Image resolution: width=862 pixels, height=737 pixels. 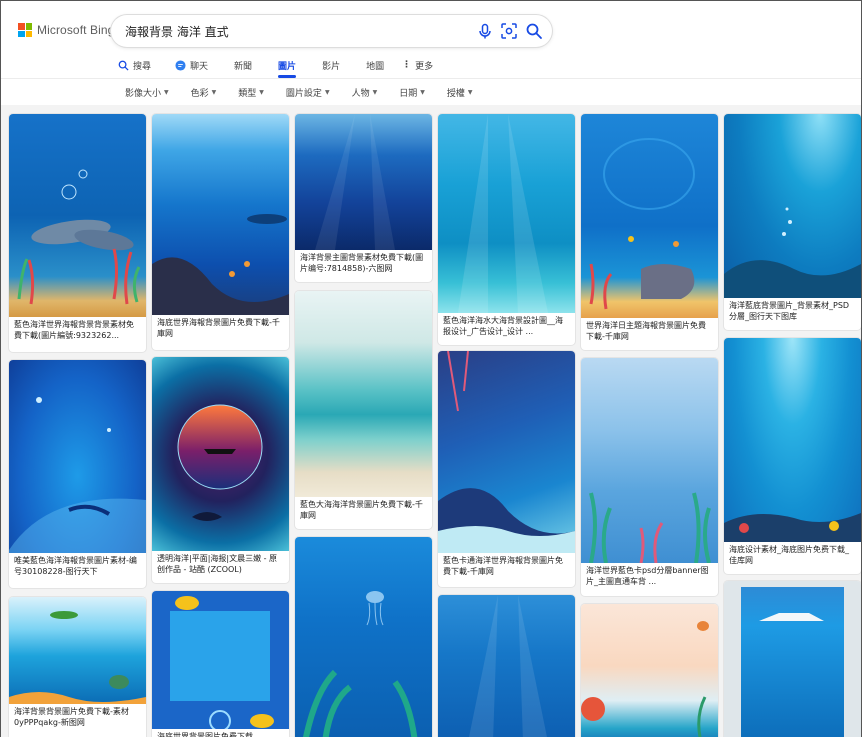 What do you see at coordinates (75, 566) in the screenshot?
I see `result-caption: 唯美藍色海洋海報背景圖片素材-编号30108228-图行天下` at bounding box center [75, 566].